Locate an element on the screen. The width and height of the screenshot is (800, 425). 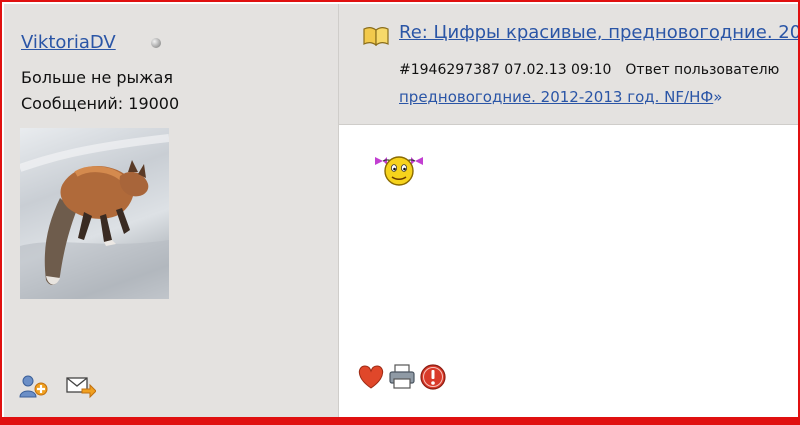
smiley-emoticon-icon is located at coordinates (399, 169).